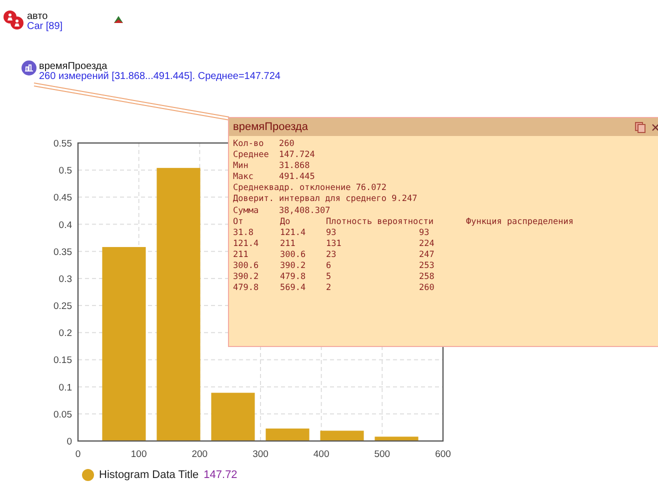  I want to click on x-tick-label: 200, so click(200, 454).